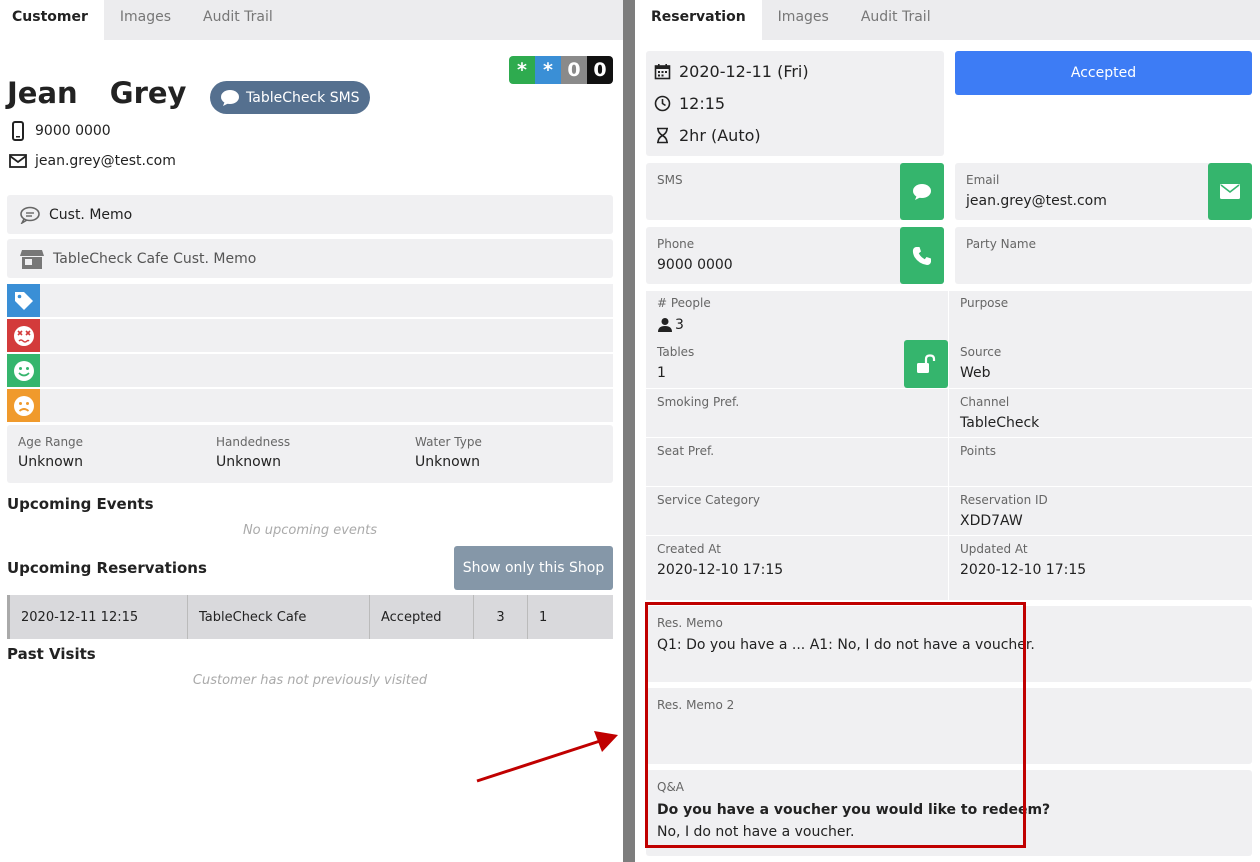 The image size is (1260, 862). Describe the element at coordinates (23, 405) in the screenshot. I see `frown-icon` at that location.